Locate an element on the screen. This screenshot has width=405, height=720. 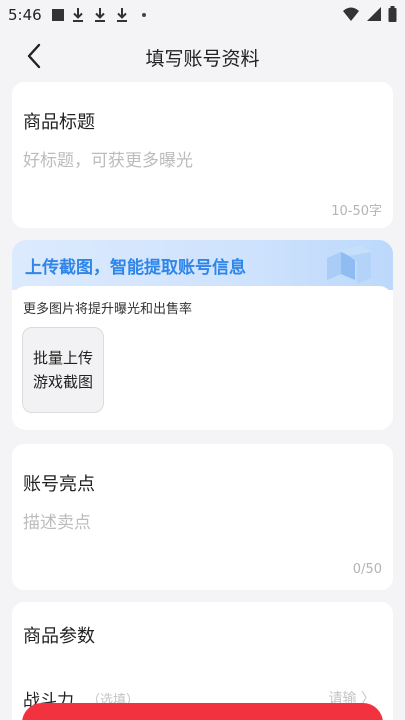
upload-hint: 更多图片将提升曝光和出售率 is located at coordinates (108, 309).